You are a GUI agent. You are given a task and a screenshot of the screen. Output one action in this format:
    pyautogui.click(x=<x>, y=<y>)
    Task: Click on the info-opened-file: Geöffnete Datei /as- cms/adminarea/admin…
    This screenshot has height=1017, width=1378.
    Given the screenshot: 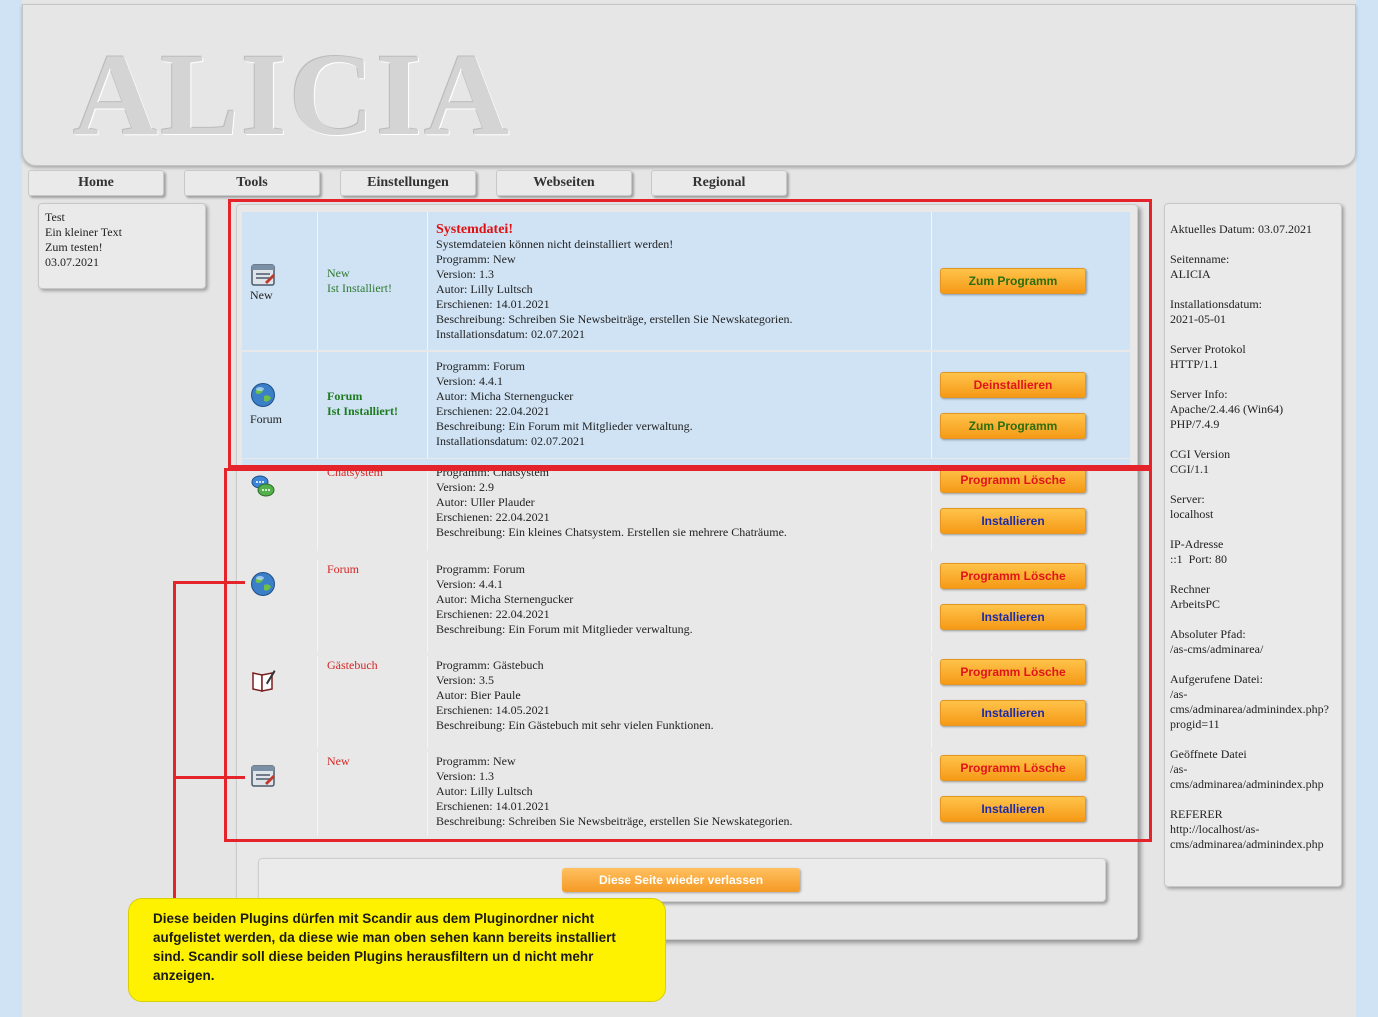 What is the action you would take?
    pyautogui.click(x=1247, y=769)
    